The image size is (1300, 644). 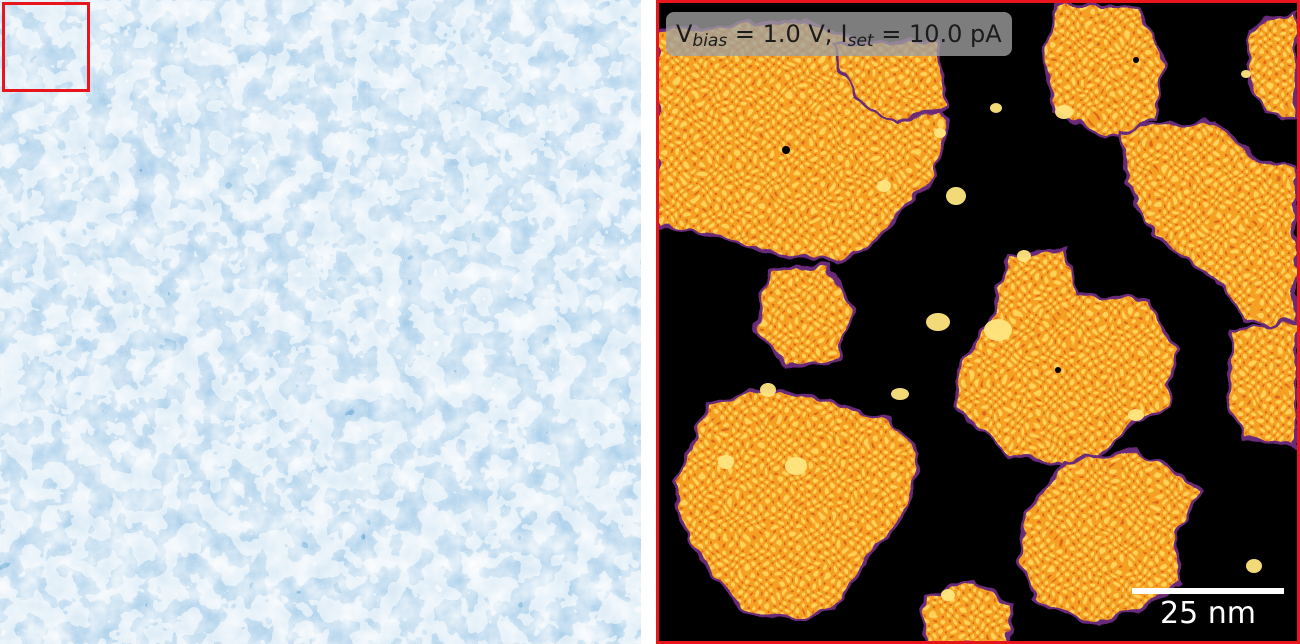 What do you see at coordinates (937, 34) in the screenshot?
I see `current-value: = 10.0 pA` at bounding box center [937, 34].